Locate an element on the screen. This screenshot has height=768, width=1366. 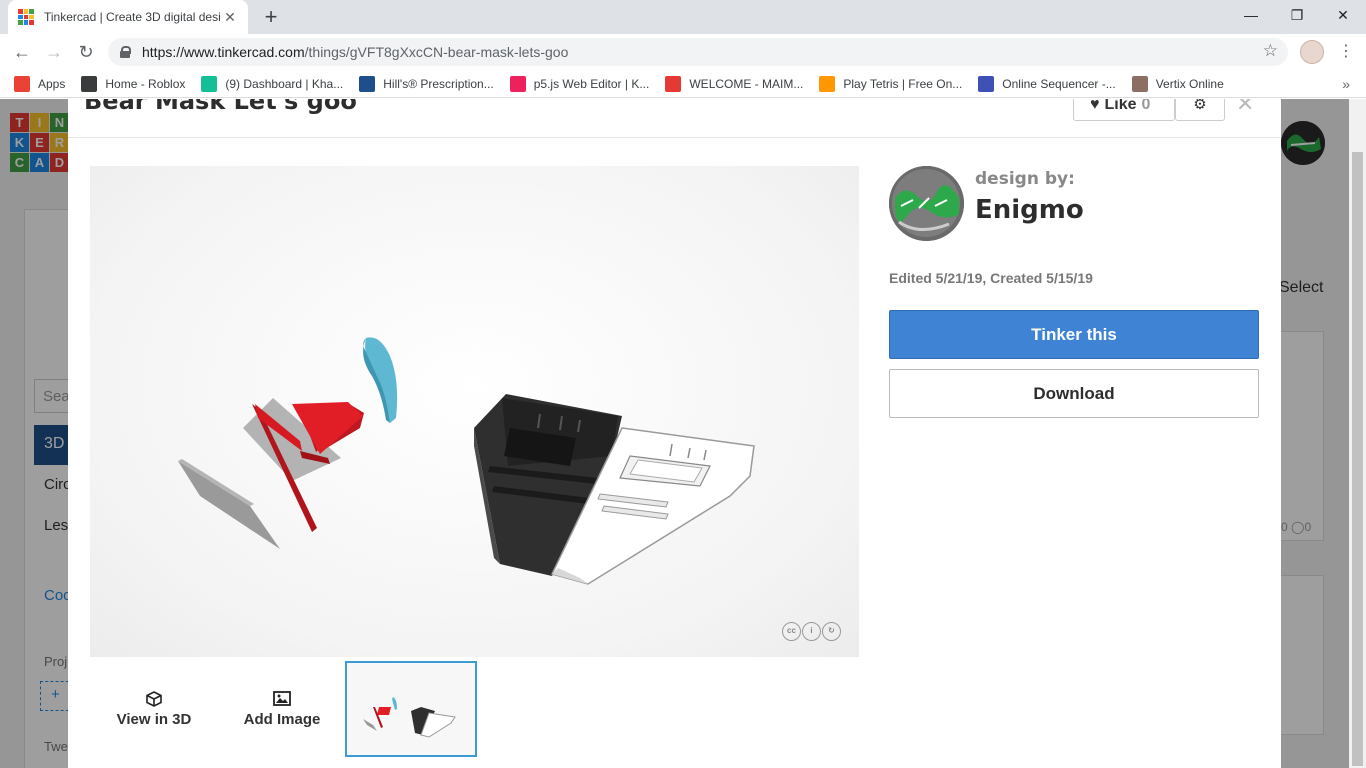
3d-model-render is located at coordinates (466, 461).